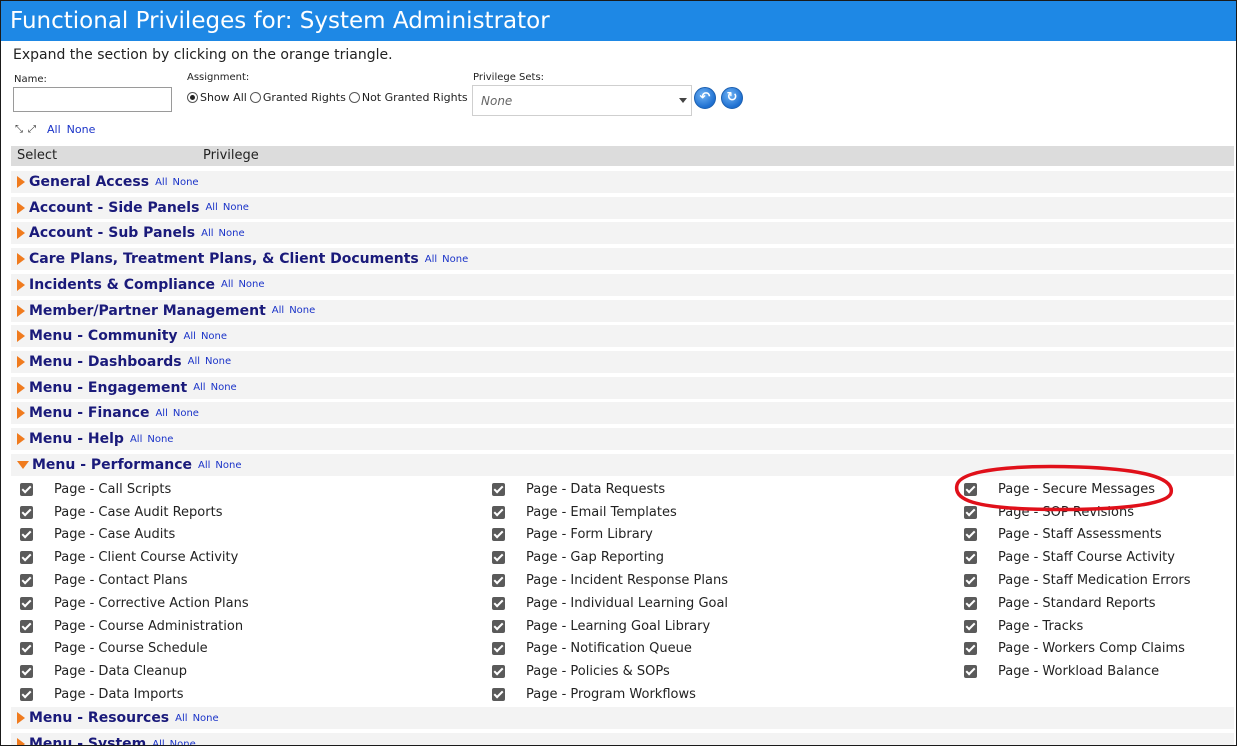 This screenshot has height=746, width=1237. What do you see at coordinates (108, 387) in the screenshot?
I see `section-title: Menu - Engagement` at bounding box center [108, 387].